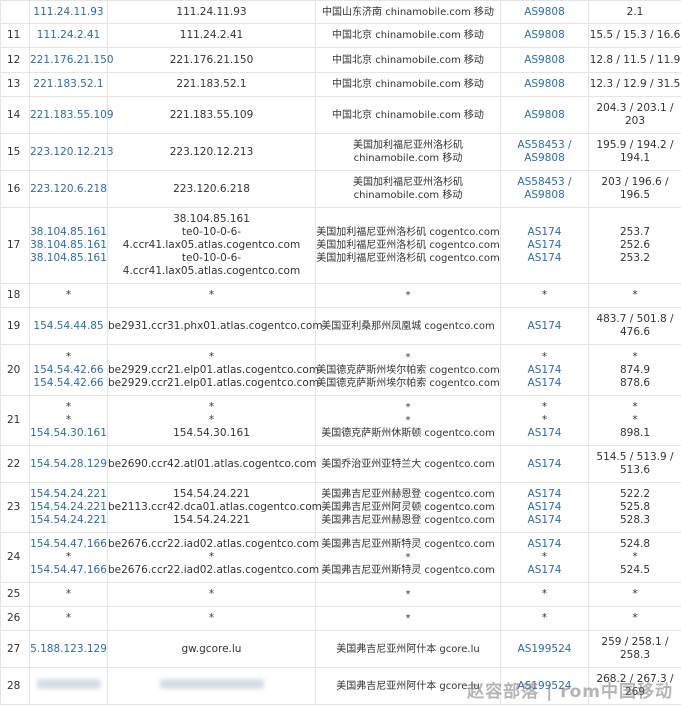  What do you see at coordinates (635, 421) in the screenshot?
I see `latency-cell: **898.1` at bounding box center [635, 421].